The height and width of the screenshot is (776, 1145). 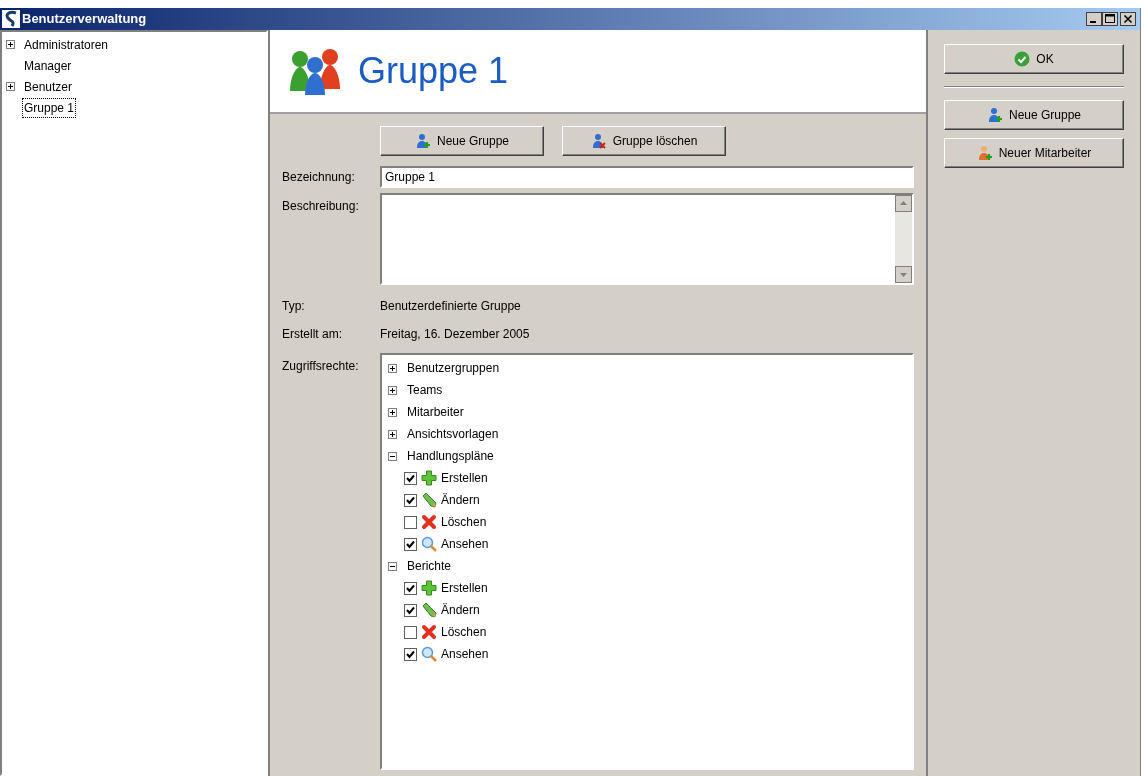 What do you see at coordinates (321, 206) in the screenshot?
I see `field-label: Beschreibung:` at bounding box center [321, 206].